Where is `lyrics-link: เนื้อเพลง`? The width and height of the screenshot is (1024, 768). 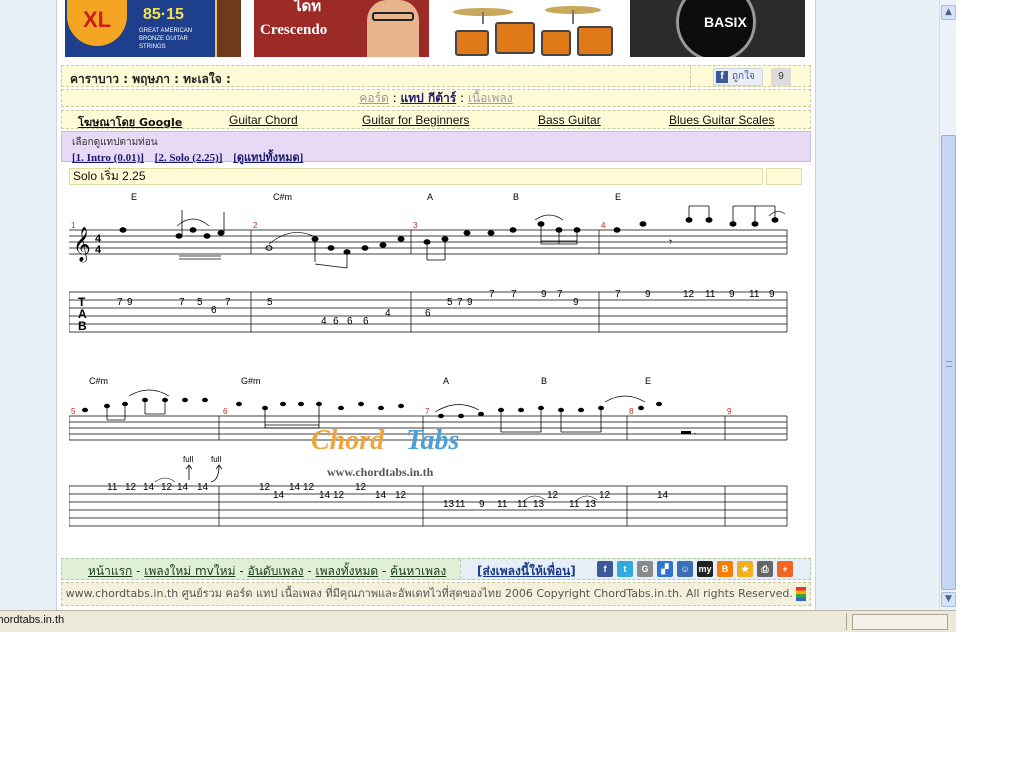
lyrics-link: เนื้อเพลง is located at coordinates (490, 98).